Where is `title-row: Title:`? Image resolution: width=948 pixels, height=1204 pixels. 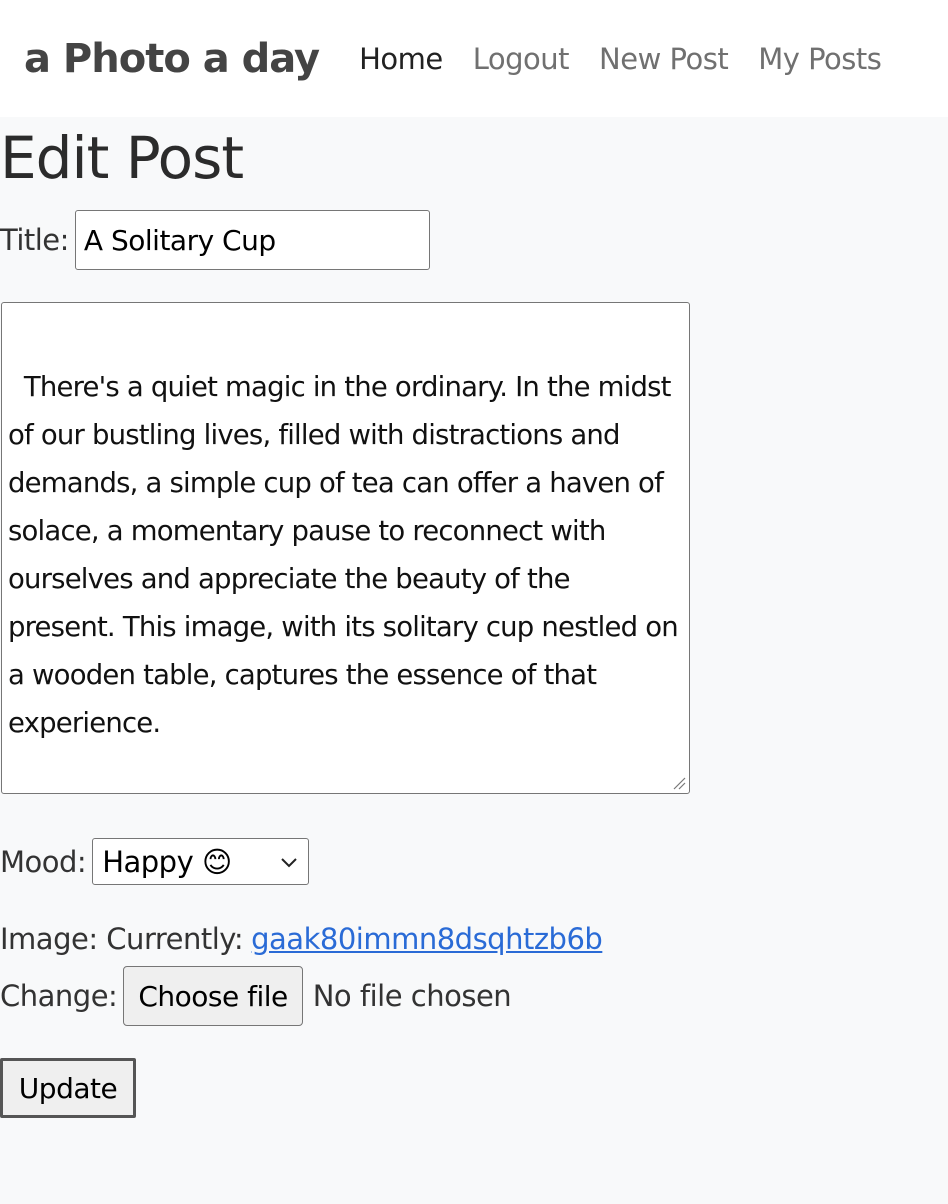 title-row: Title: is located at coordinates (215, 240).